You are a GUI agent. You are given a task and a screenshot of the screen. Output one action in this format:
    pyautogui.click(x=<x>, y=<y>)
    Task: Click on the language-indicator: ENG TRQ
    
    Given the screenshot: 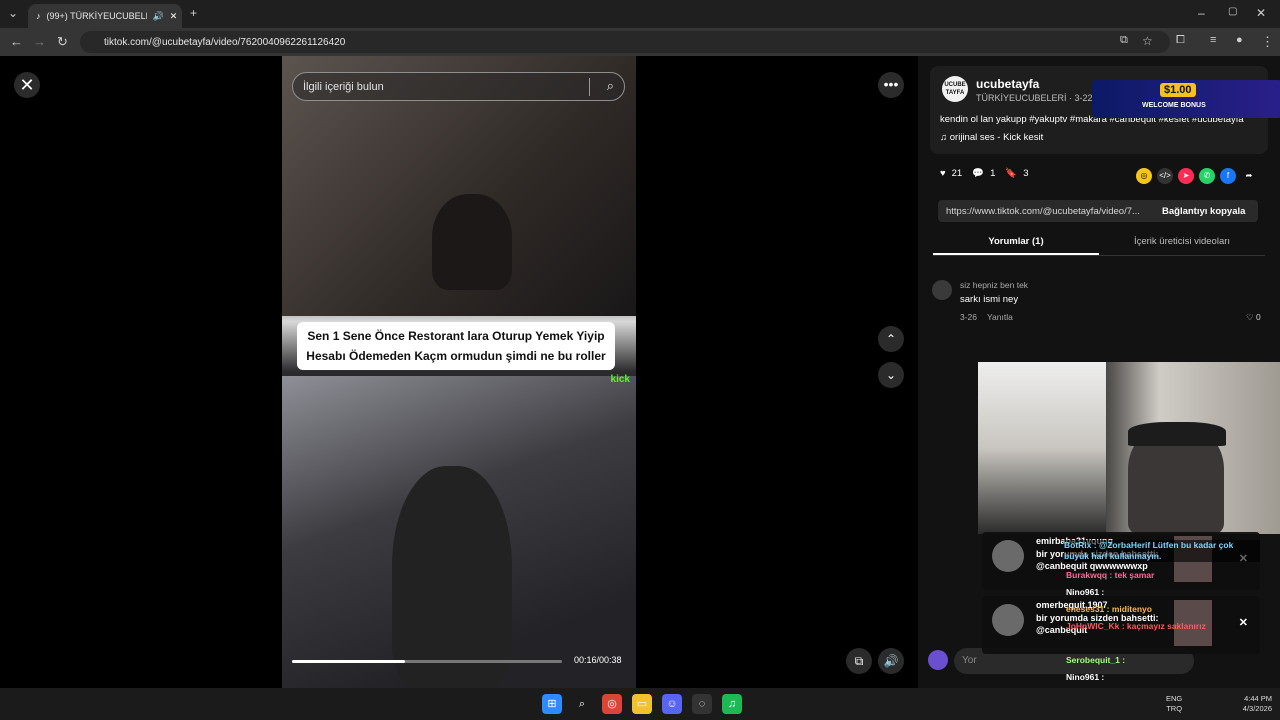 What is the action you would take?
    pyautogui.click(x=1174, y=704)
    